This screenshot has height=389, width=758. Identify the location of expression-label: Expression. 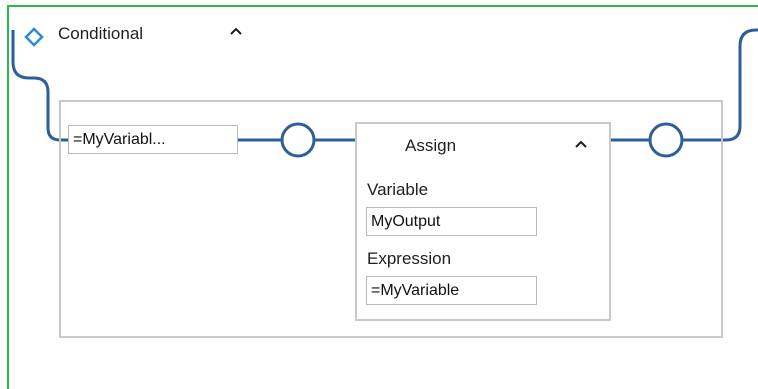
(409, 258).